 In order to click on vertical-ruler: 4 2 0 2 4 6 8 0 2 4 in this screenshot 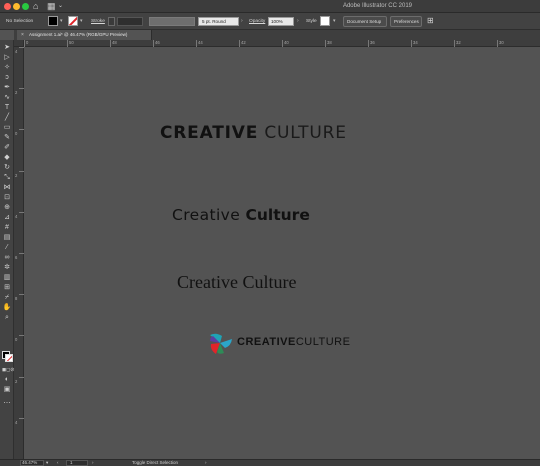, I will do `click(19, 253)`.